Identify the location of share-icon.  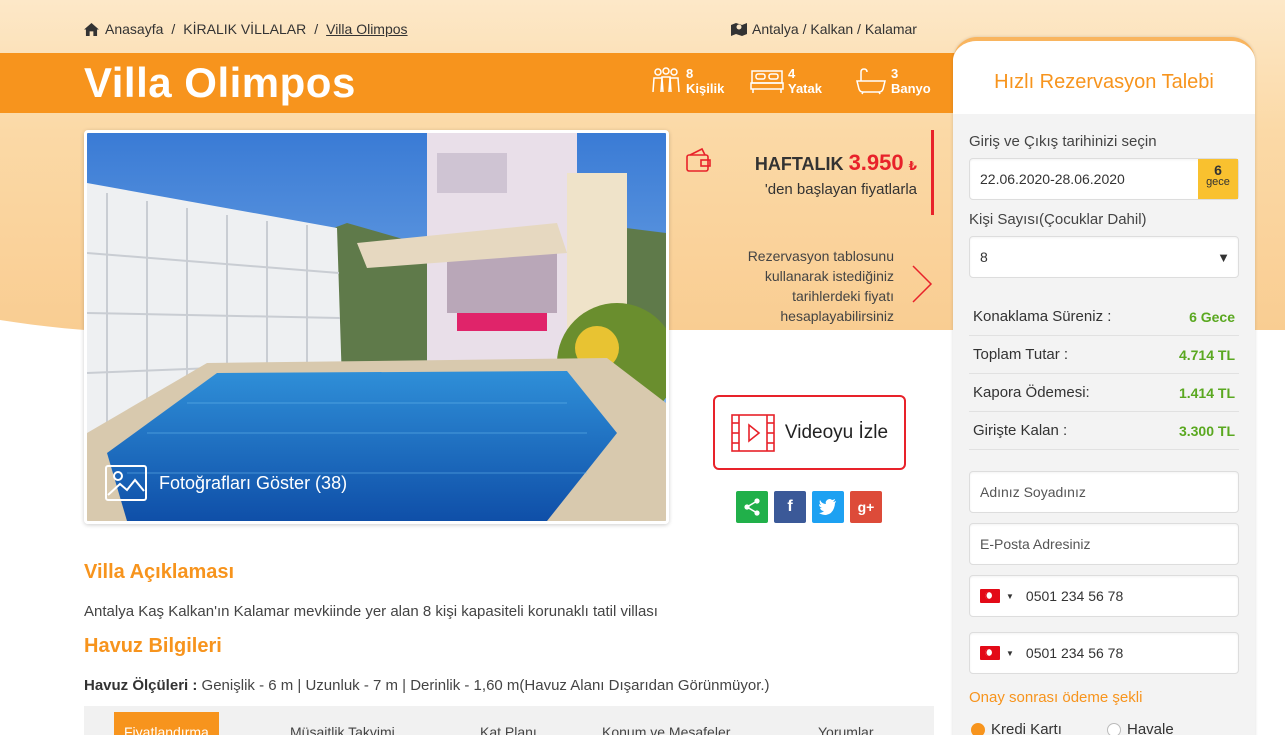
(752, 507).